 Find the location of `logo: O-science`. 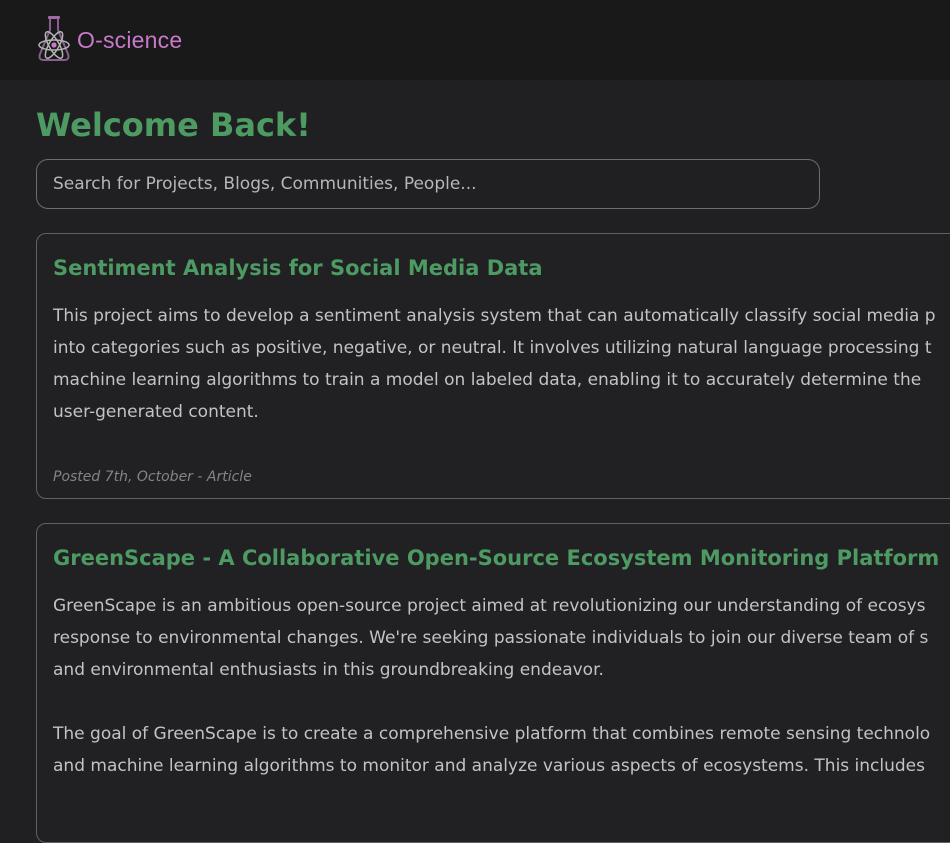

logo: O-science is located at coordinates (109, 39).